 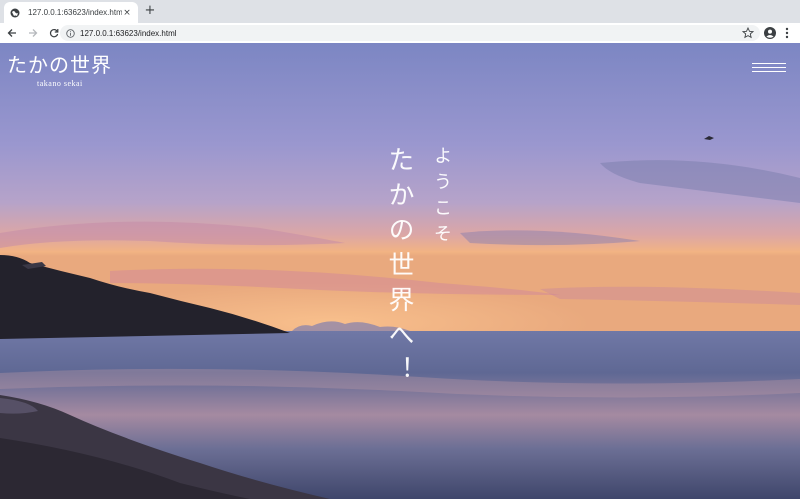 I want to click on browser-toolbar: 127.0.0.1:63623/index.html, so click(x=400, y=33).